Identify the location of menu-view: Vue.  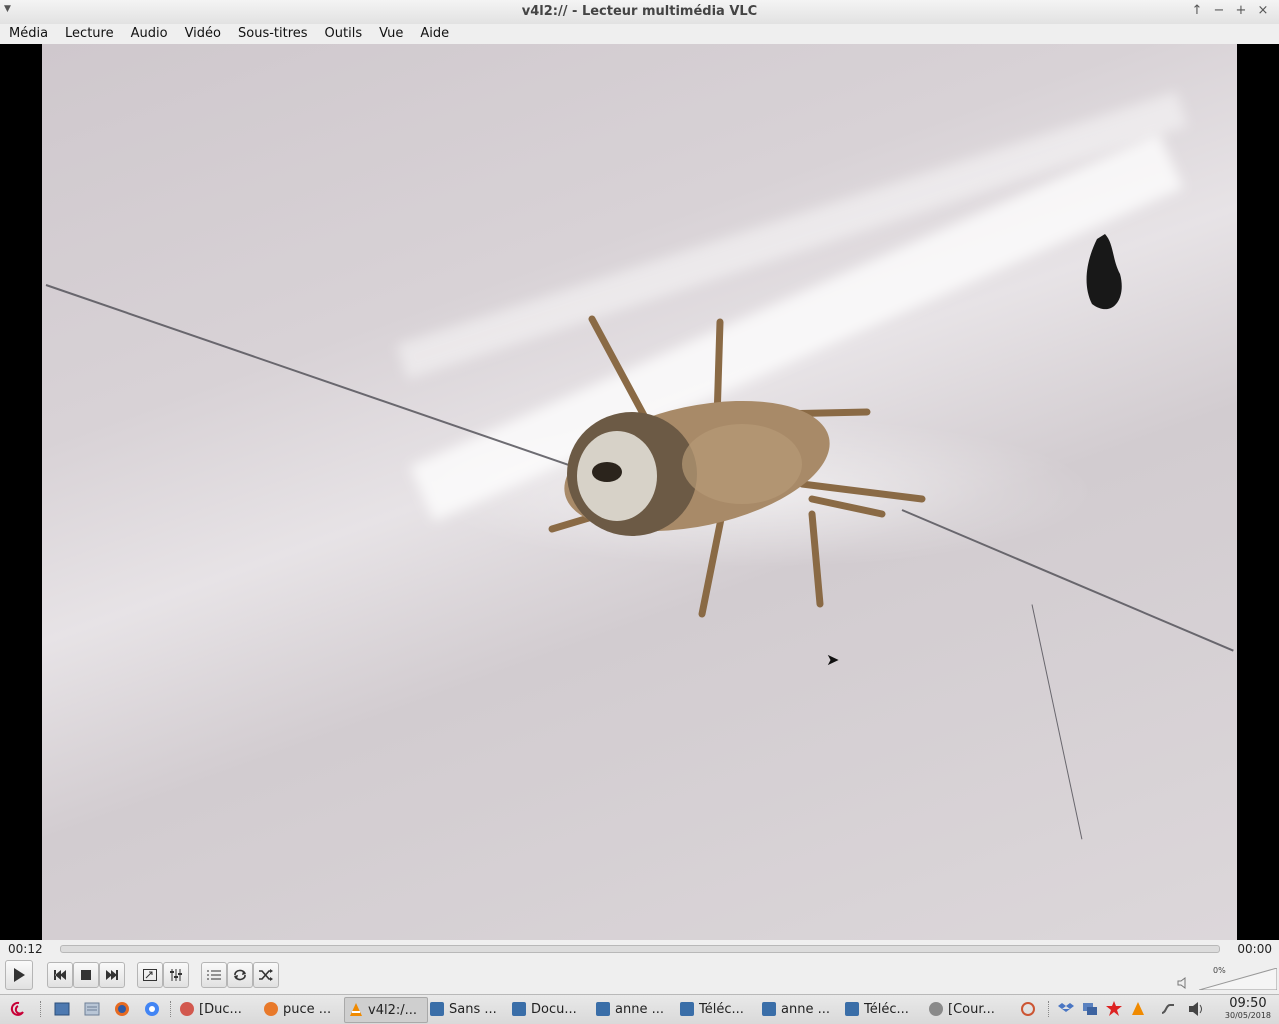
(390, 34).